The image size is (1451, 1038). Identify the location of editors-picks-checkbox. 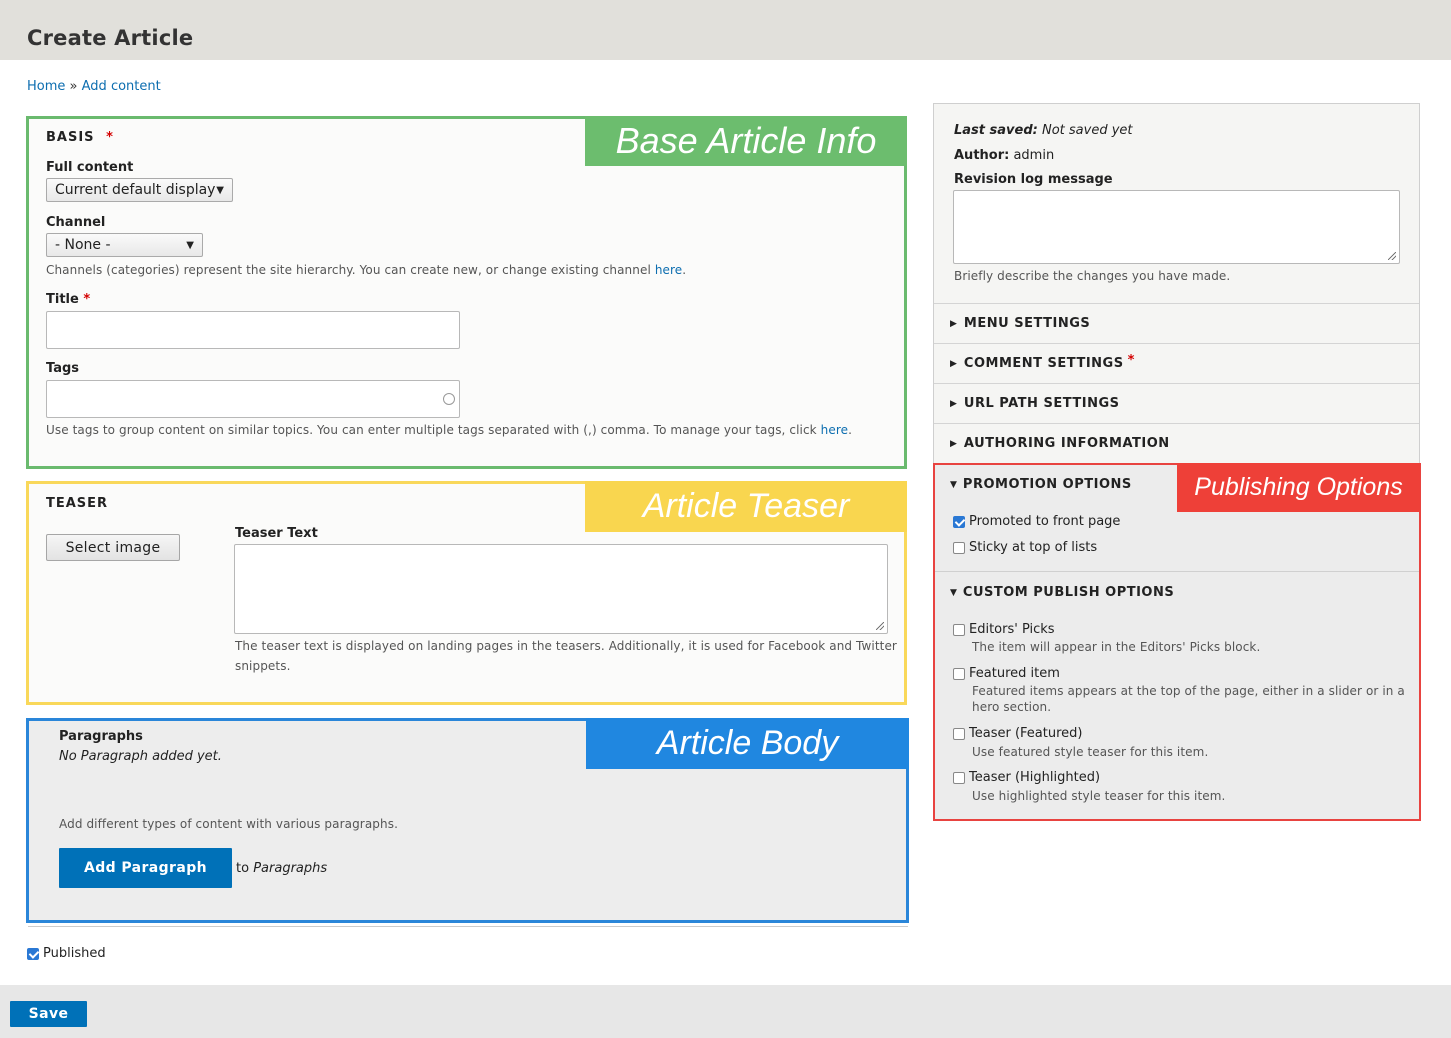
(959, 629).